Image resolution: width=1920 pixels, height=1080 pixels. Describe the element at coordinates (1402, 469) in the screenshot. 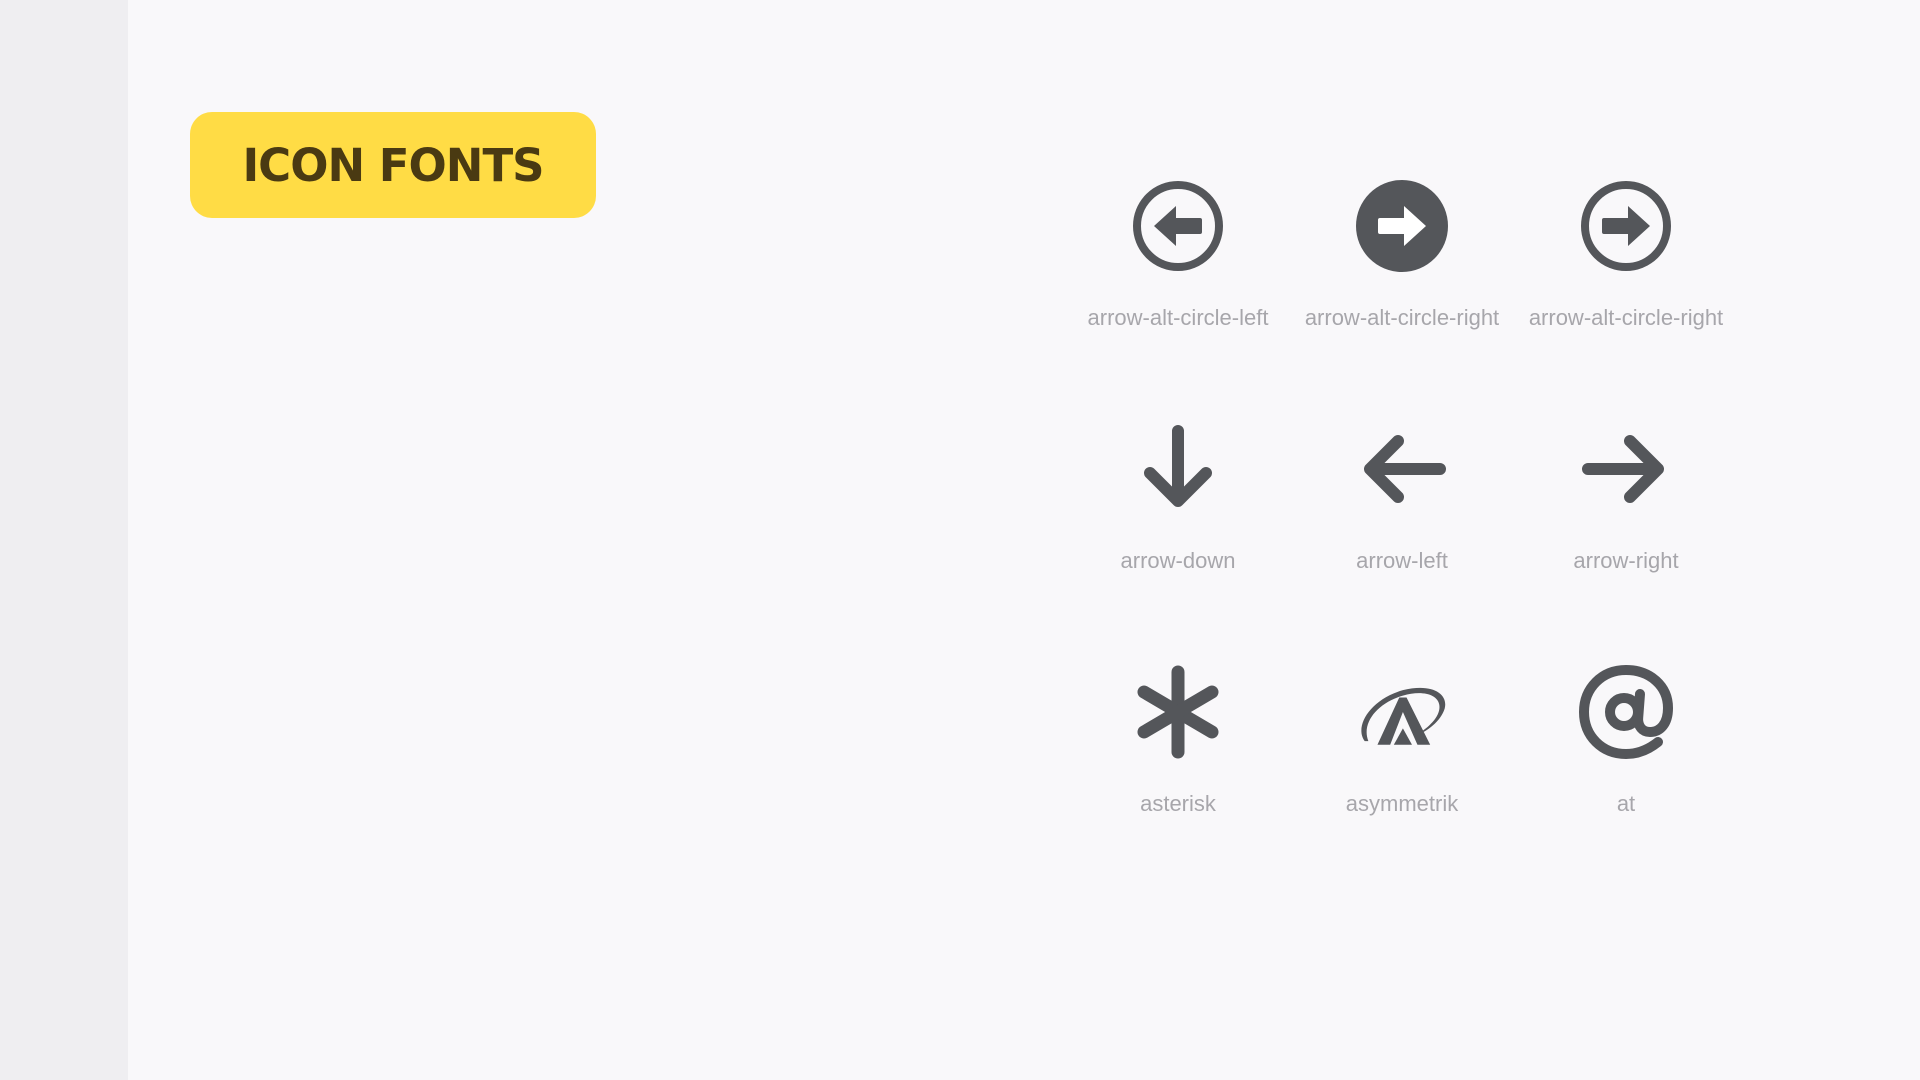

I see `arrow-left-icon` at that location.